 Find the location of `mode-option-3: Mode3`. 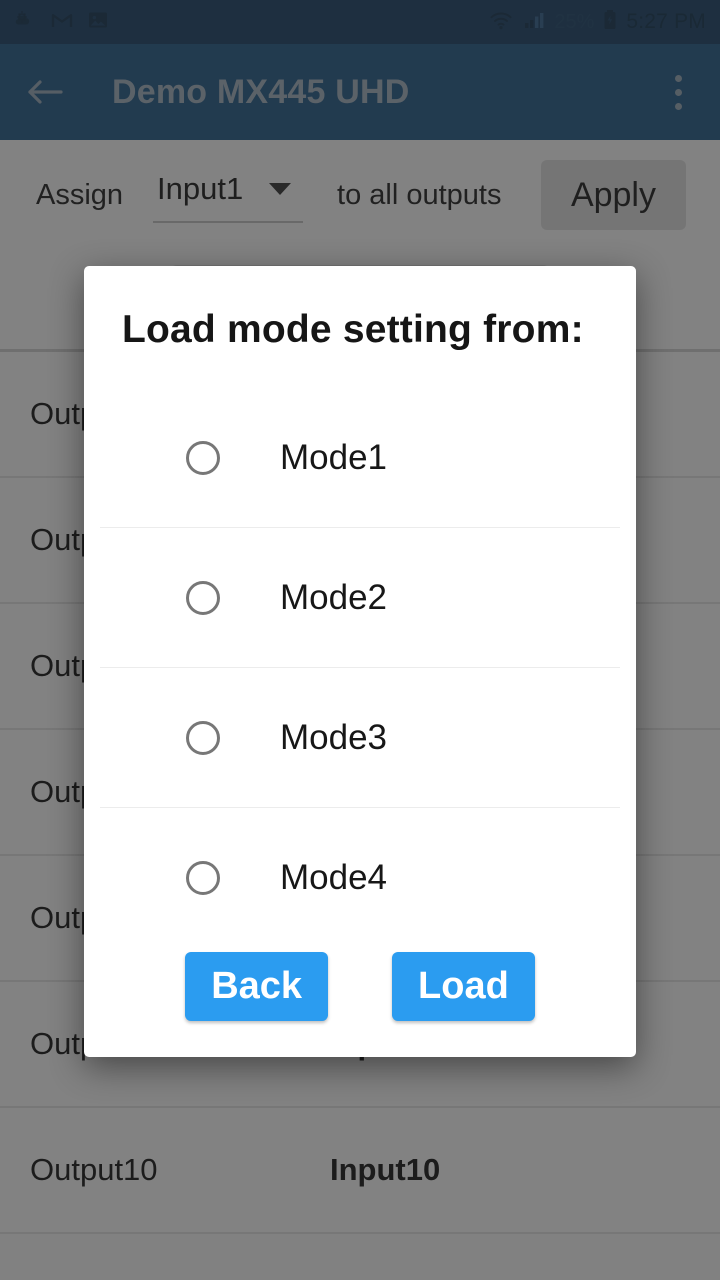

mode-option-3: Mode3 is located at coordinates (360, 738).